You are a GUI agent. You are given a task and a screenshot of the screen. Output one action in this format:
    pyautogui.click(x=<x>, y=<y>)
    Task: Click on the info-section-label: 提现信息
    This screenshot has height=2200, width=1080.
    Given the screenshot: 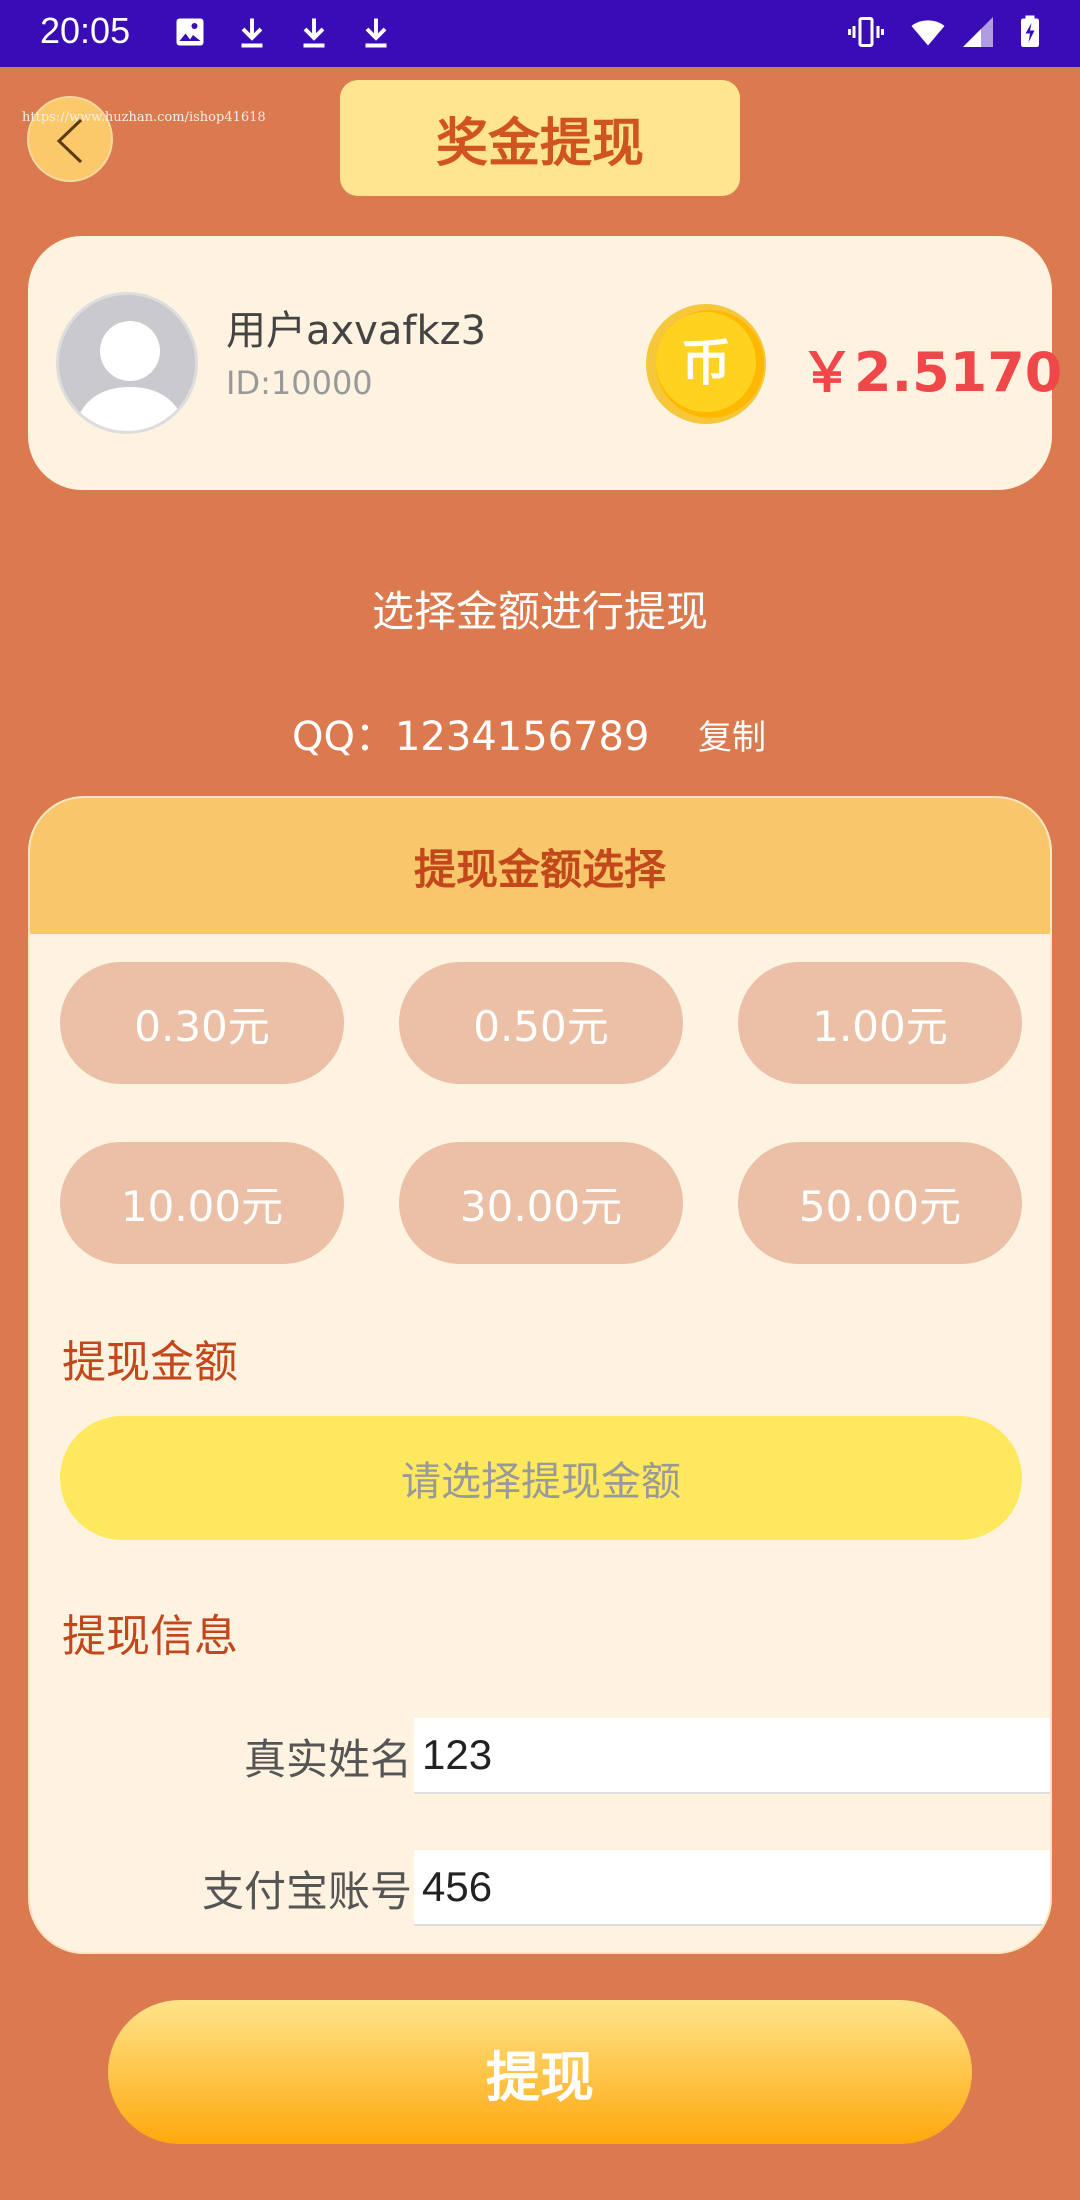 What is the action you would take?
    pyautogui.click(x=150, y=1636)
    